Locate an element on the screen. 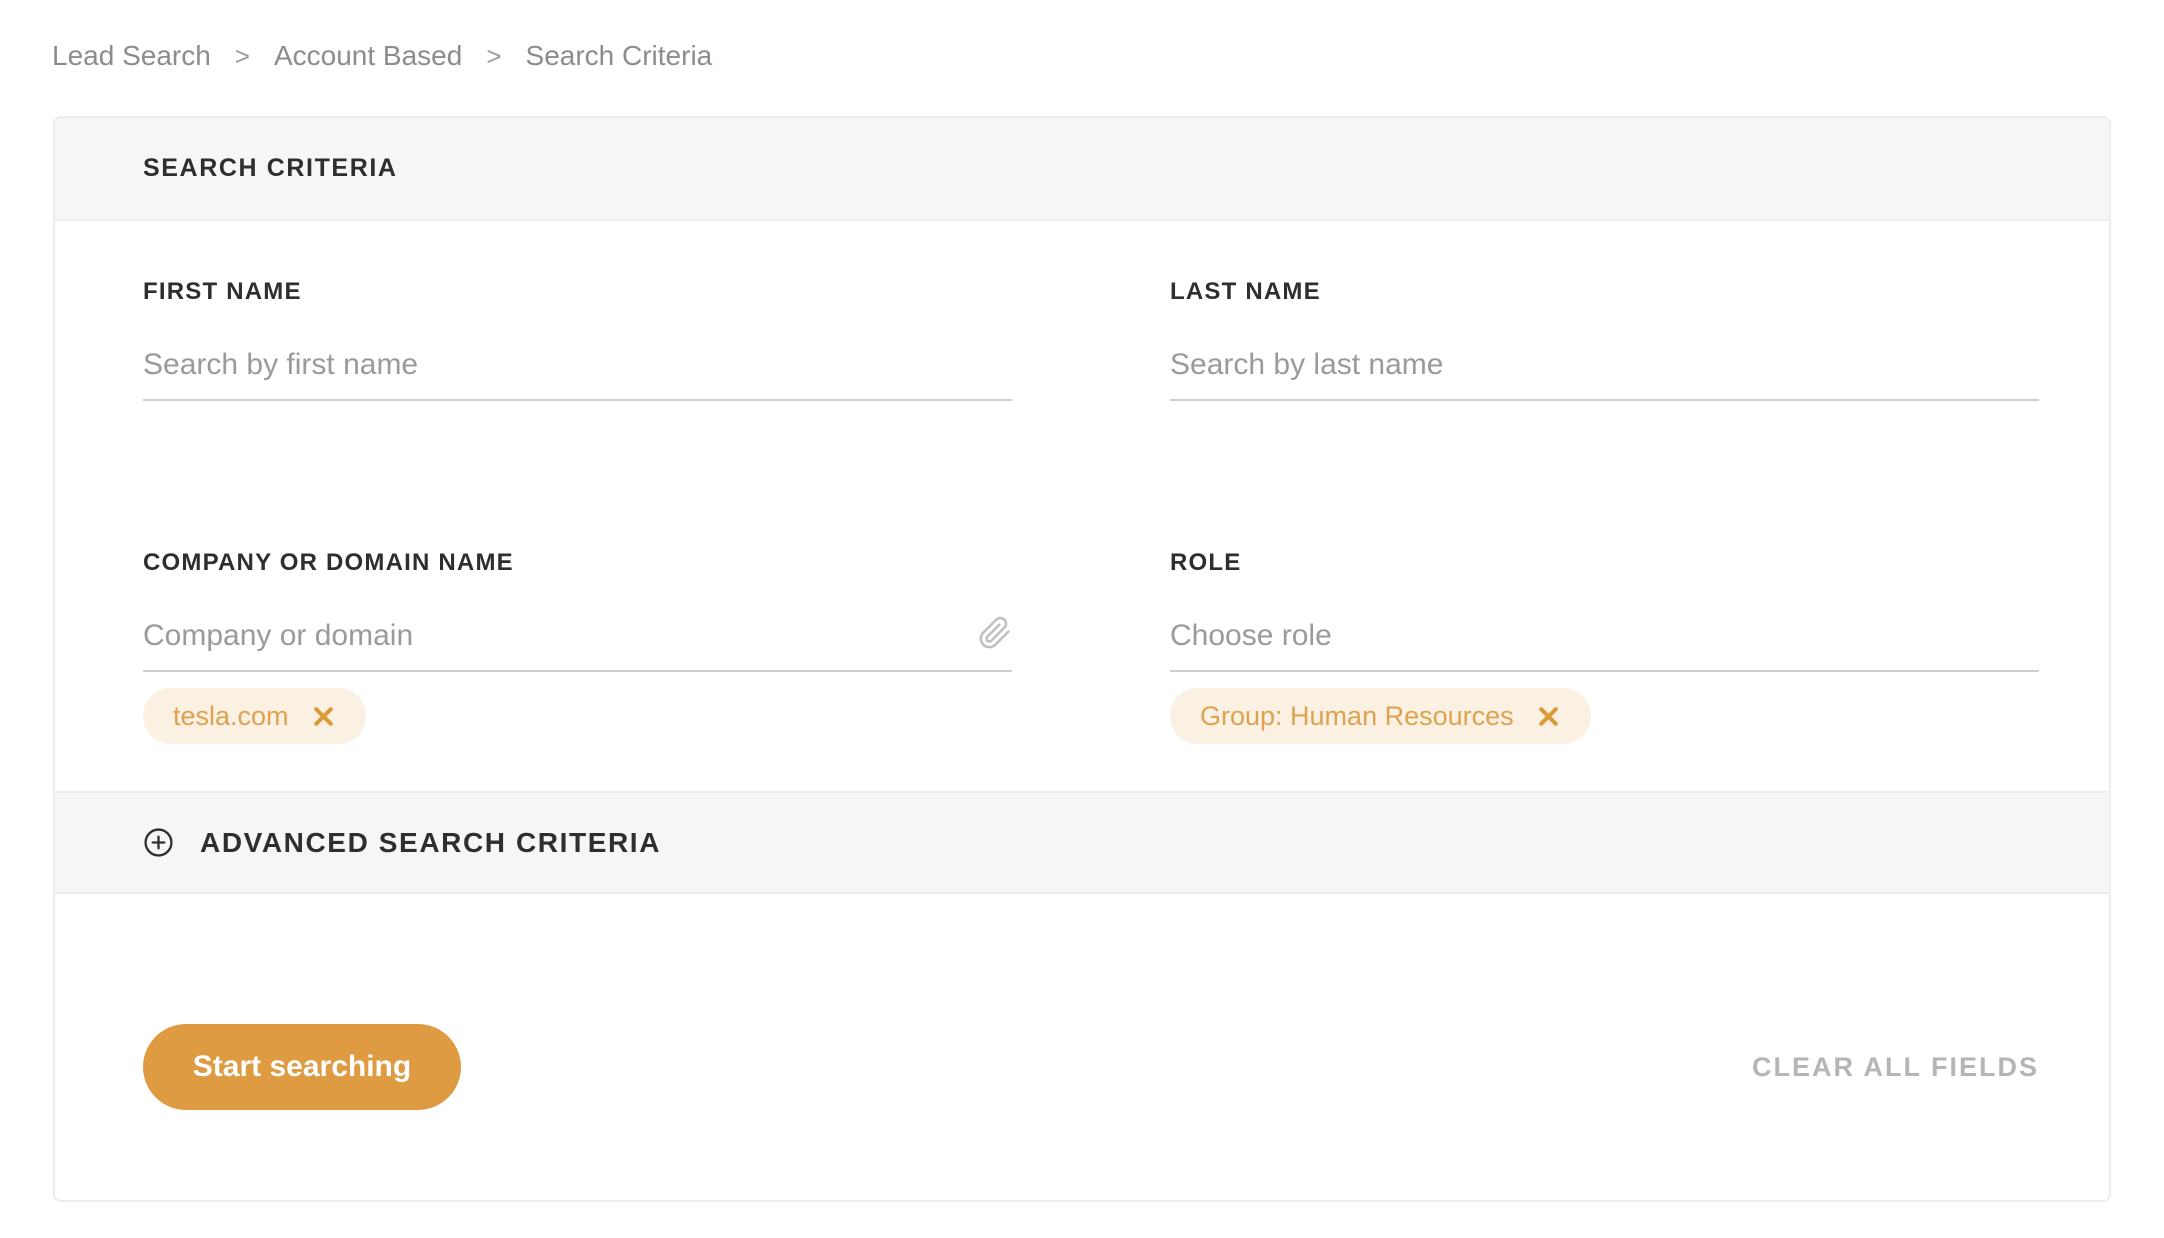 This screenshot has width=2164, height=1238. remove-company-tag-icon is located at coordinates (323, 716).